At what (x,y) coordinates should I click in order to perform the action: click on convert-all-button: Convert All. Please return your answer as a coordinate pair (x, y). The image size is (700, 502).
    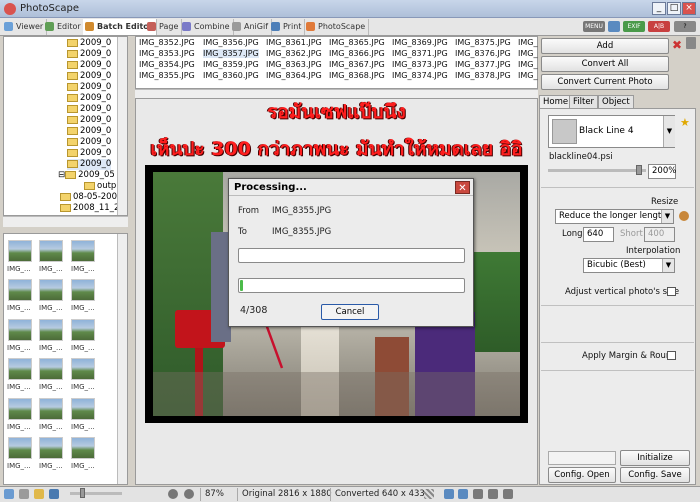
    Looking at the image, I should click on (605, 64).